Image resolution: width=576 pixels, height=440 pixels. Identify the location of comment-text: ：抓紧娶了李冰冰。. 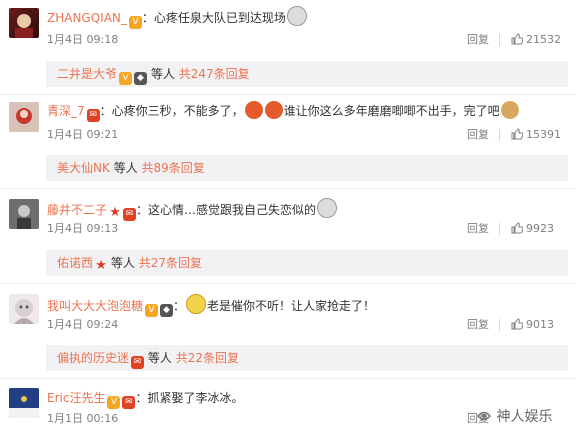
(189, 398).